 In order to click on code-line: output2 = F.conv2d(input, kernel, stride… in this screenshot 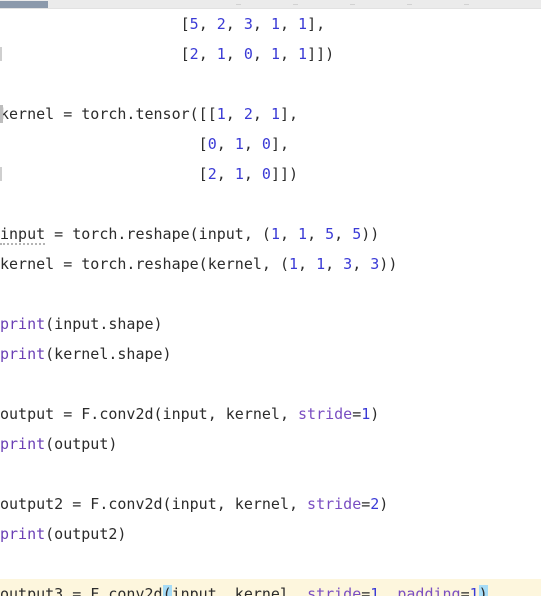, I will do `click(270, 504)`.